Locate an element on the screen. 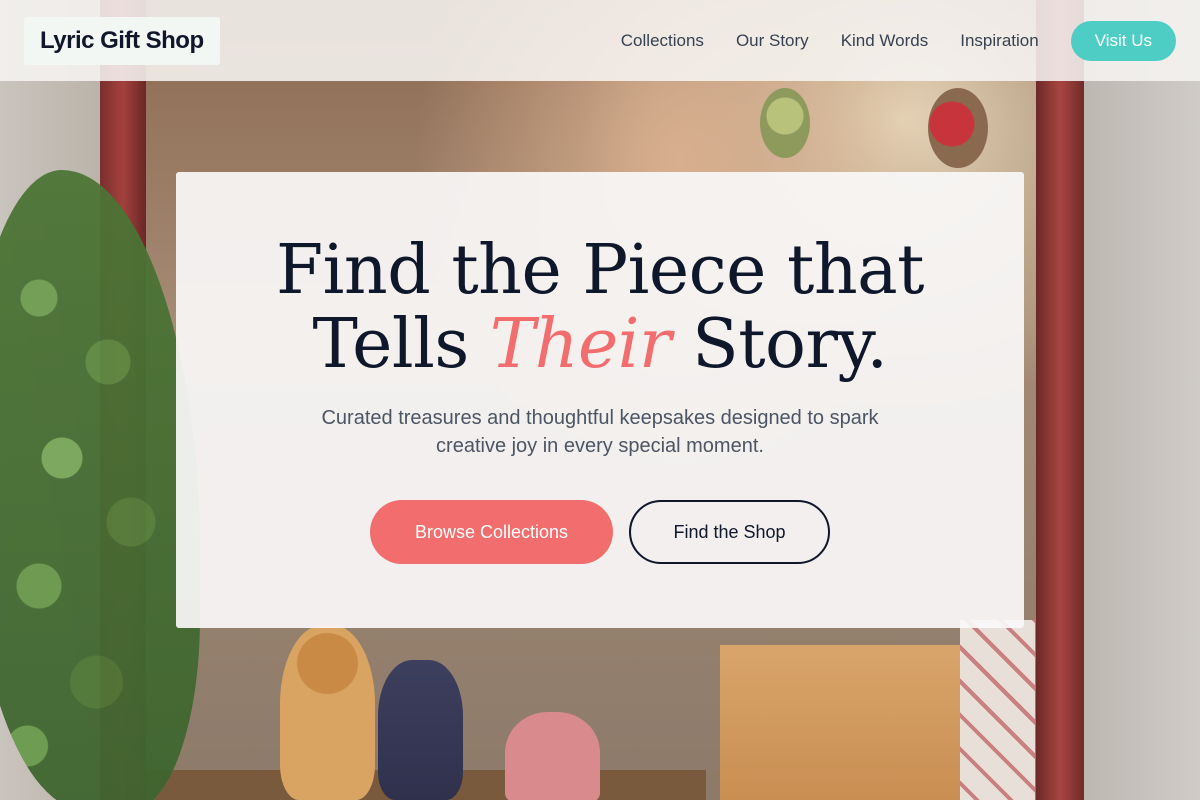  plush-lion-toy is located at coordinates (327, 712).